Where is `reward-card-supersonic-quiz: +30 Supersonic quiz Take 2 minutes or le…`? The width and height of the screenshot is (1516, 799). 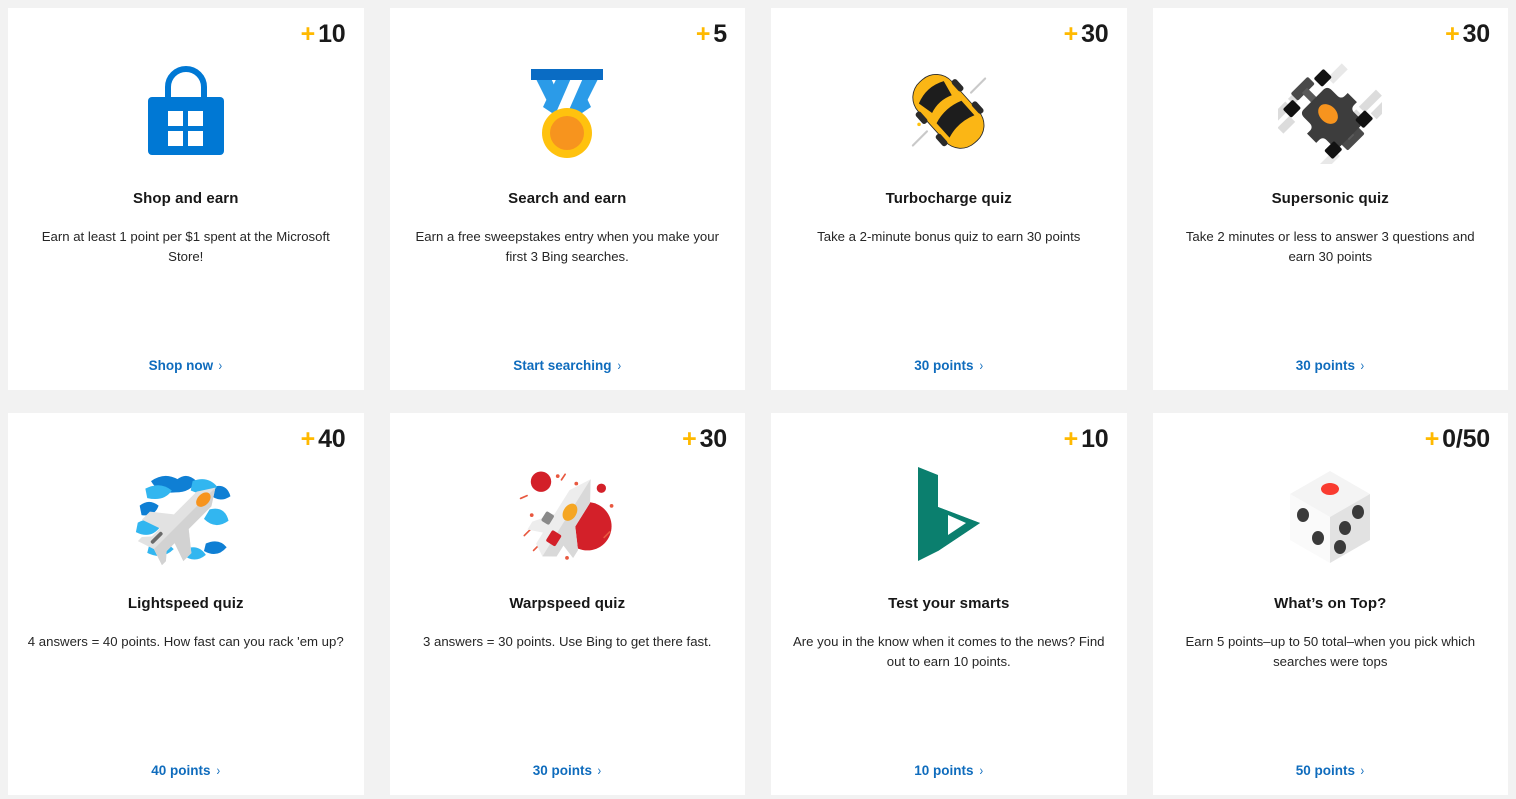
reward-card-supersonic-quiz: +30 Supersonic quiz Take 2 minutes or le… is located at coordinates (1330, 199).